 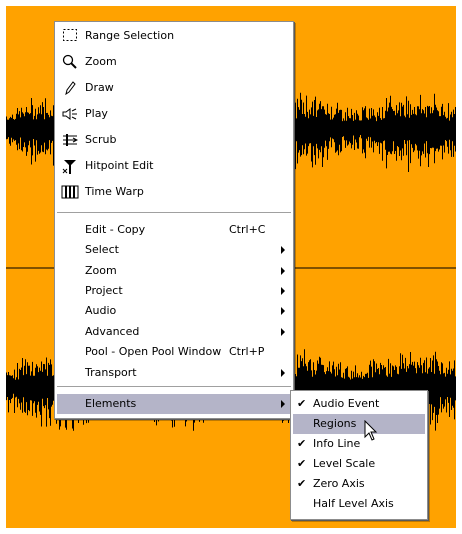 I want to click on submenu-item-audio-event: ✔ Audio Event, so click(x=359, y=404).